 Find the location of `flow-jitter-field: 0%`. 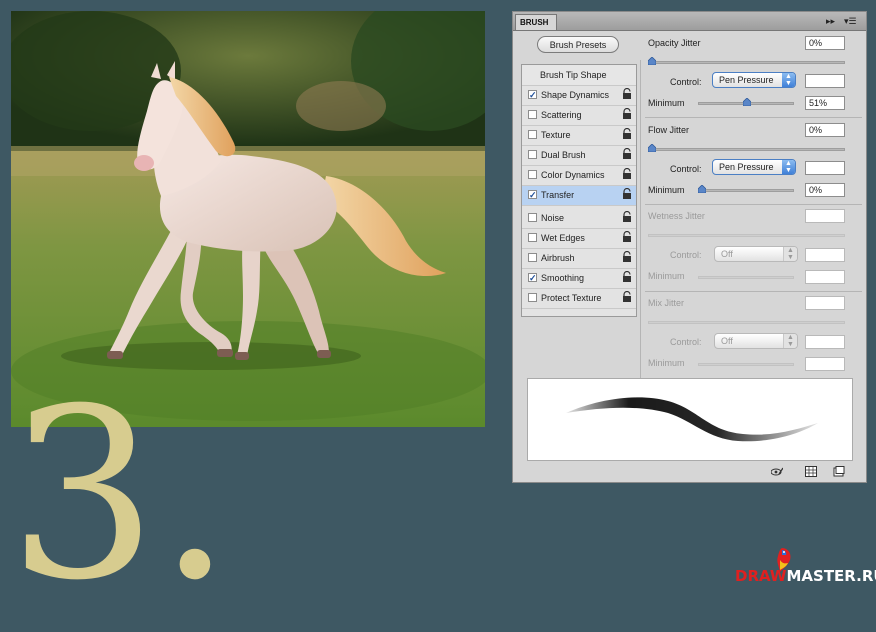

flow-jitter-field: 0% is located at coordinates (825, 130).